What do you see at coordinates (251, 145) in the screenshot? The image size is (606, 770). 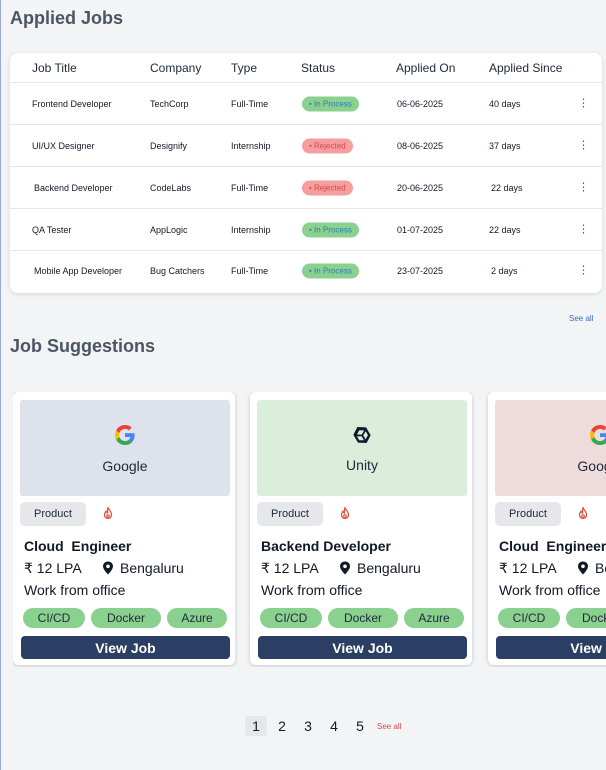 I see `type-cell: Internship` at bounding box center [251, 145].